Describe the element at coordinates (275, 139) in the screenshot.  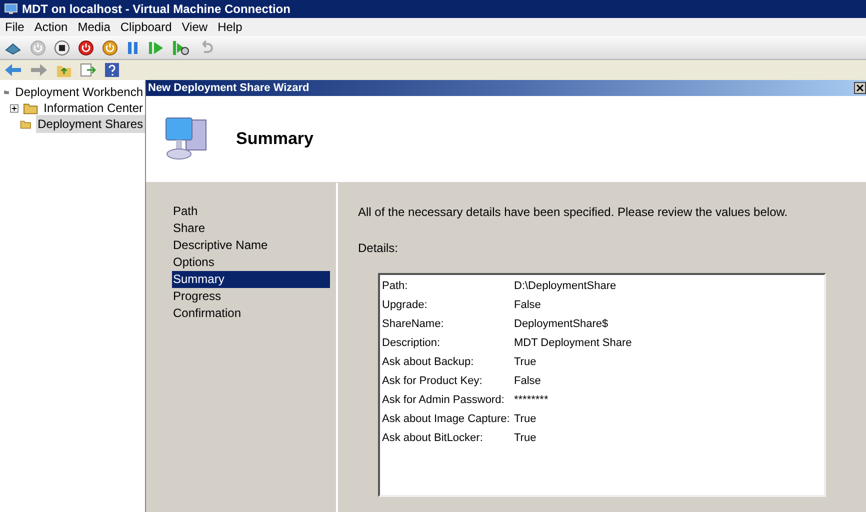
I see `page-heading: Summary` at that location.